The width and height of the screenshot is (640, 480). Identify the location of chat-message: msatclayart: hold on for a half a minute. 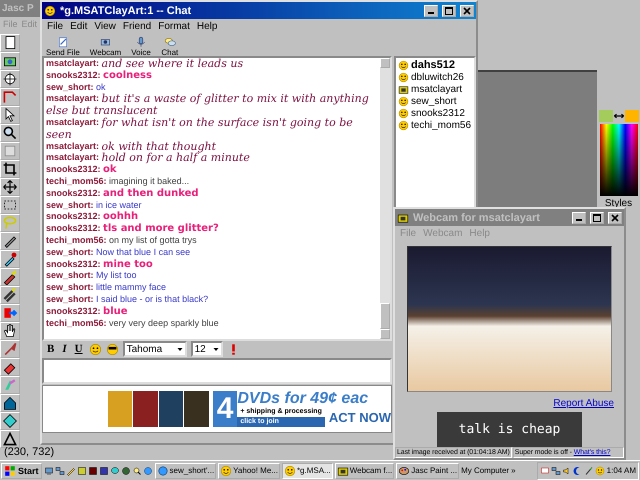
(148, 158).